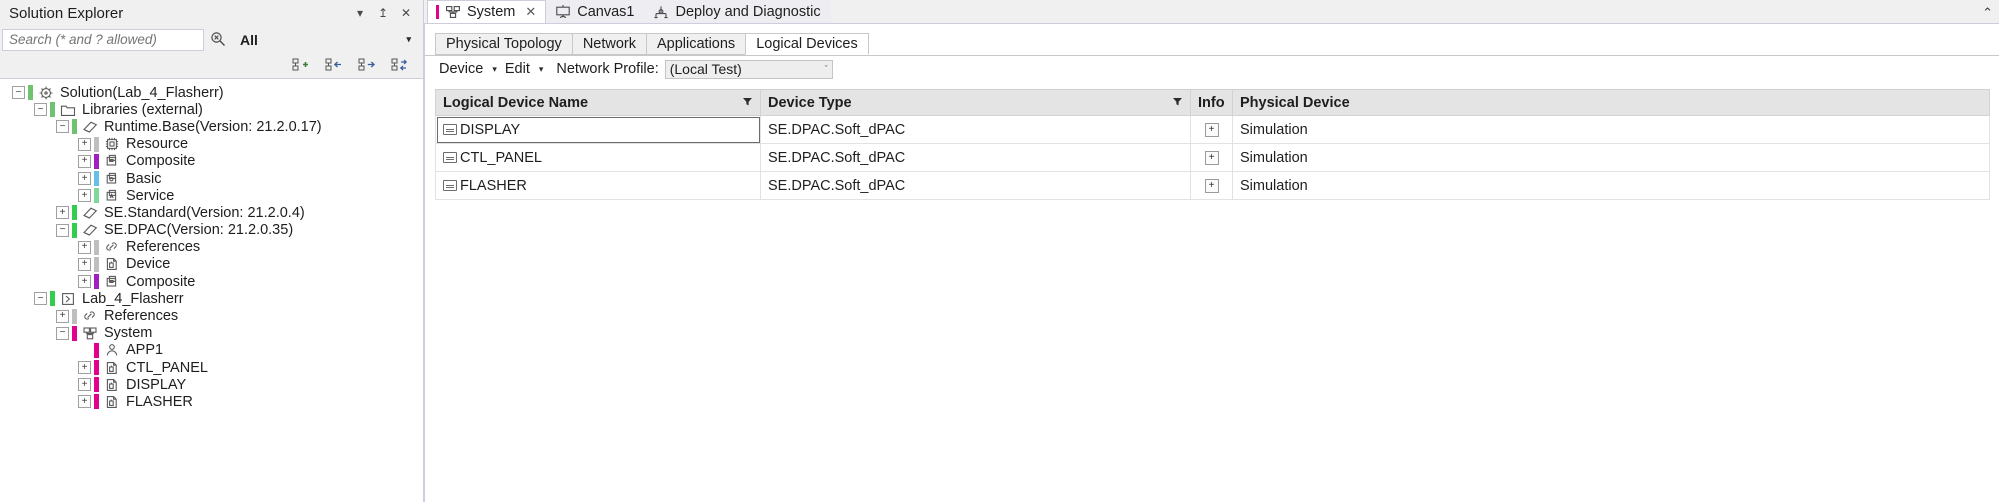 Image resolution: width=1999 pixels, height=502 pixels. Describe the element at coordinates (211, 298) in the screenshot. I see `tree-node: − Lab_4_Flasherr` at that location.